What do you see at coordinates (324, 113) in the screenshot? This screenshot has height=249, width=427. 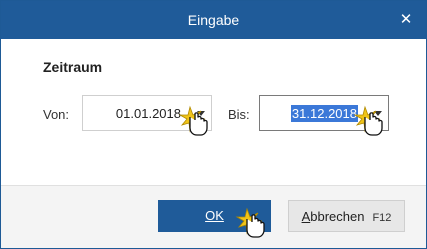 I see `bis-date-value: 31.12.2018` at bounding box center [324, 113].